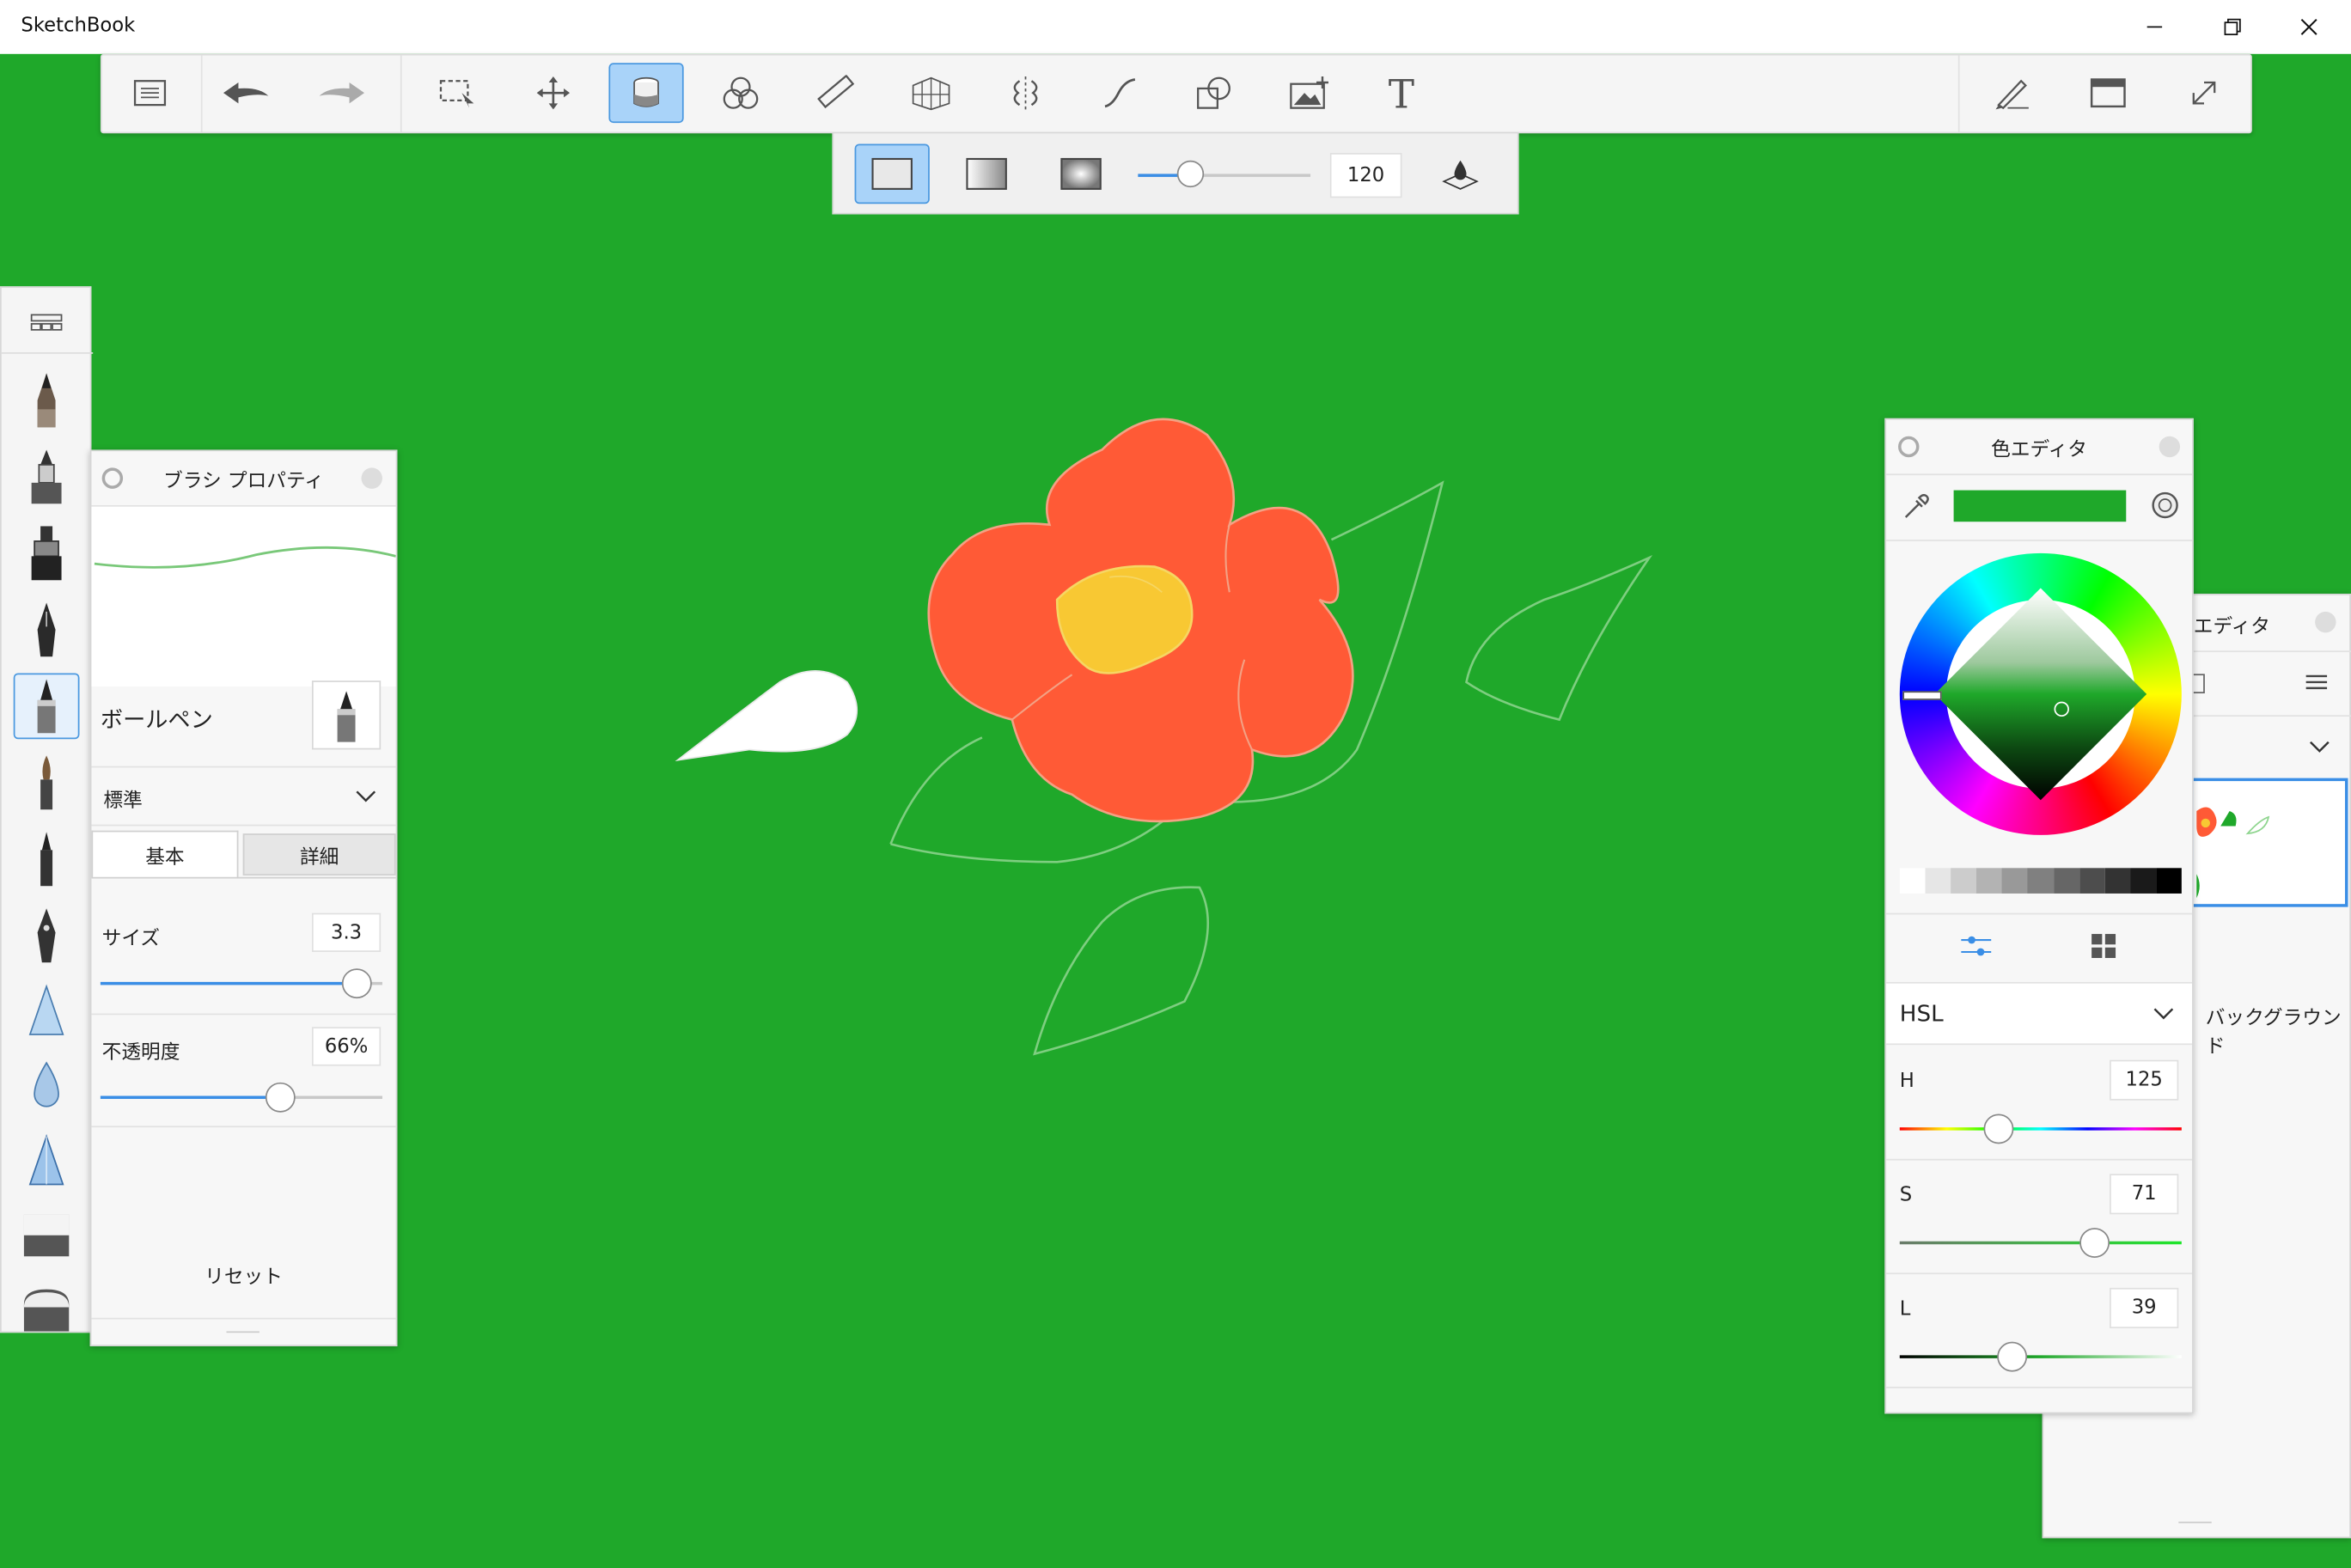 The height and width of the screenshot is (1568, 2351). I want to click on background-layer-label: バックグラウンド, so click(2278, 1030).